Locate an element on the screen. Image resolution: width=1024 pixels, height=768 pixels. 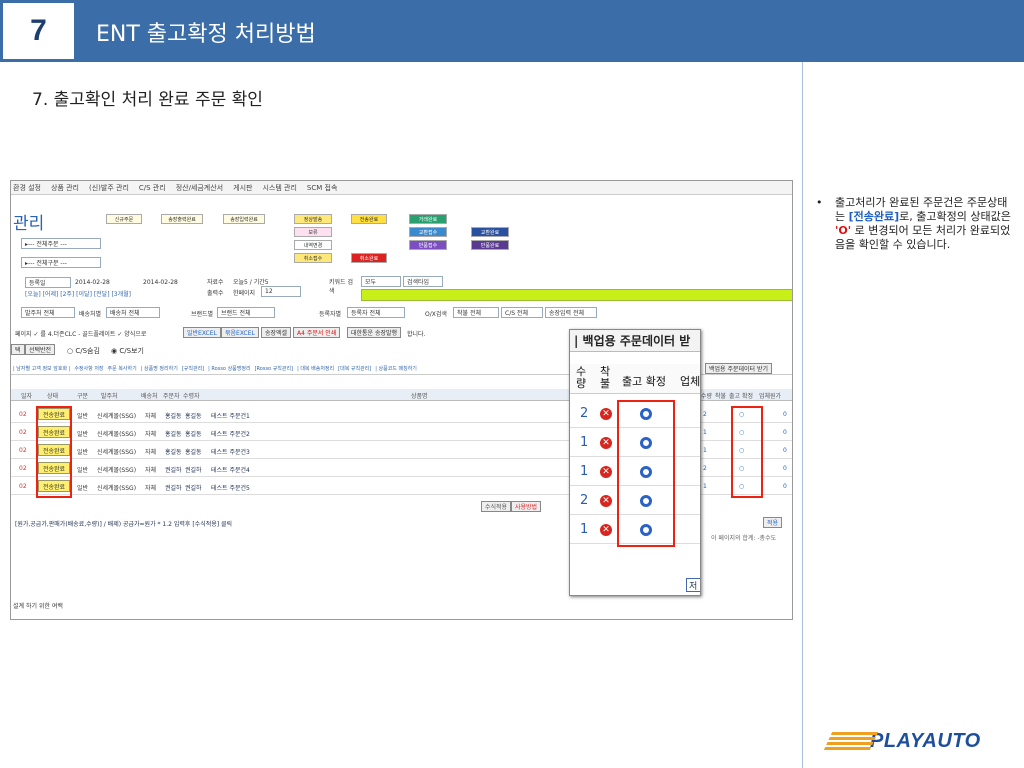
row-product: 테스트 주문건1 is located at coordinates (230, 415).